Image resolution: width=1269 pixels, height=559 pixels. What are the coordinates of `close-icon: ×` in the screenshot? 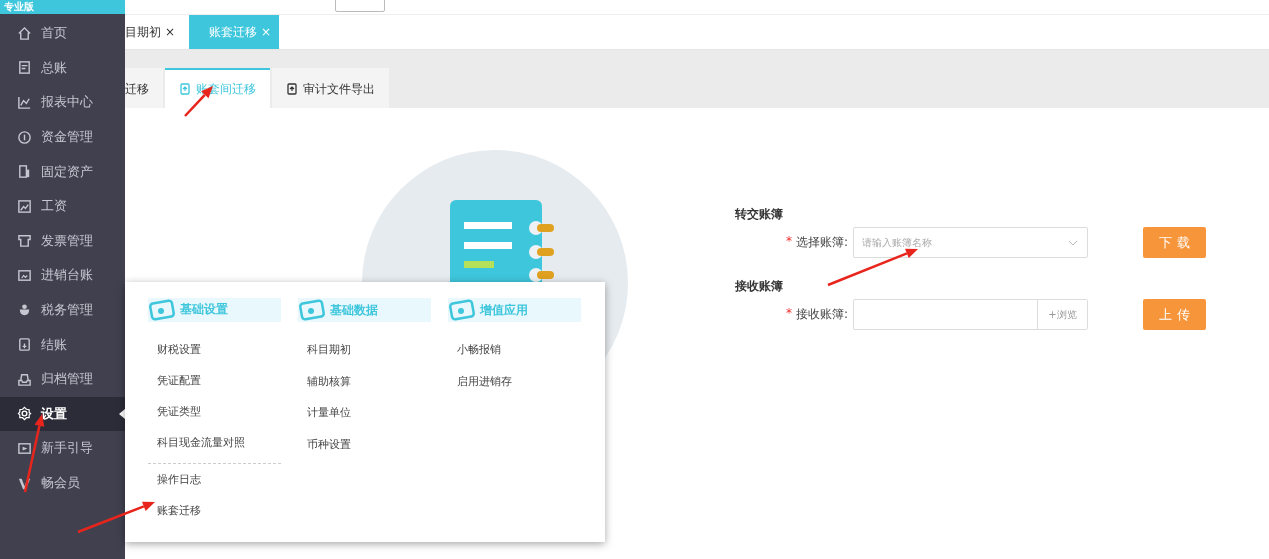 It's located at (170, 32).